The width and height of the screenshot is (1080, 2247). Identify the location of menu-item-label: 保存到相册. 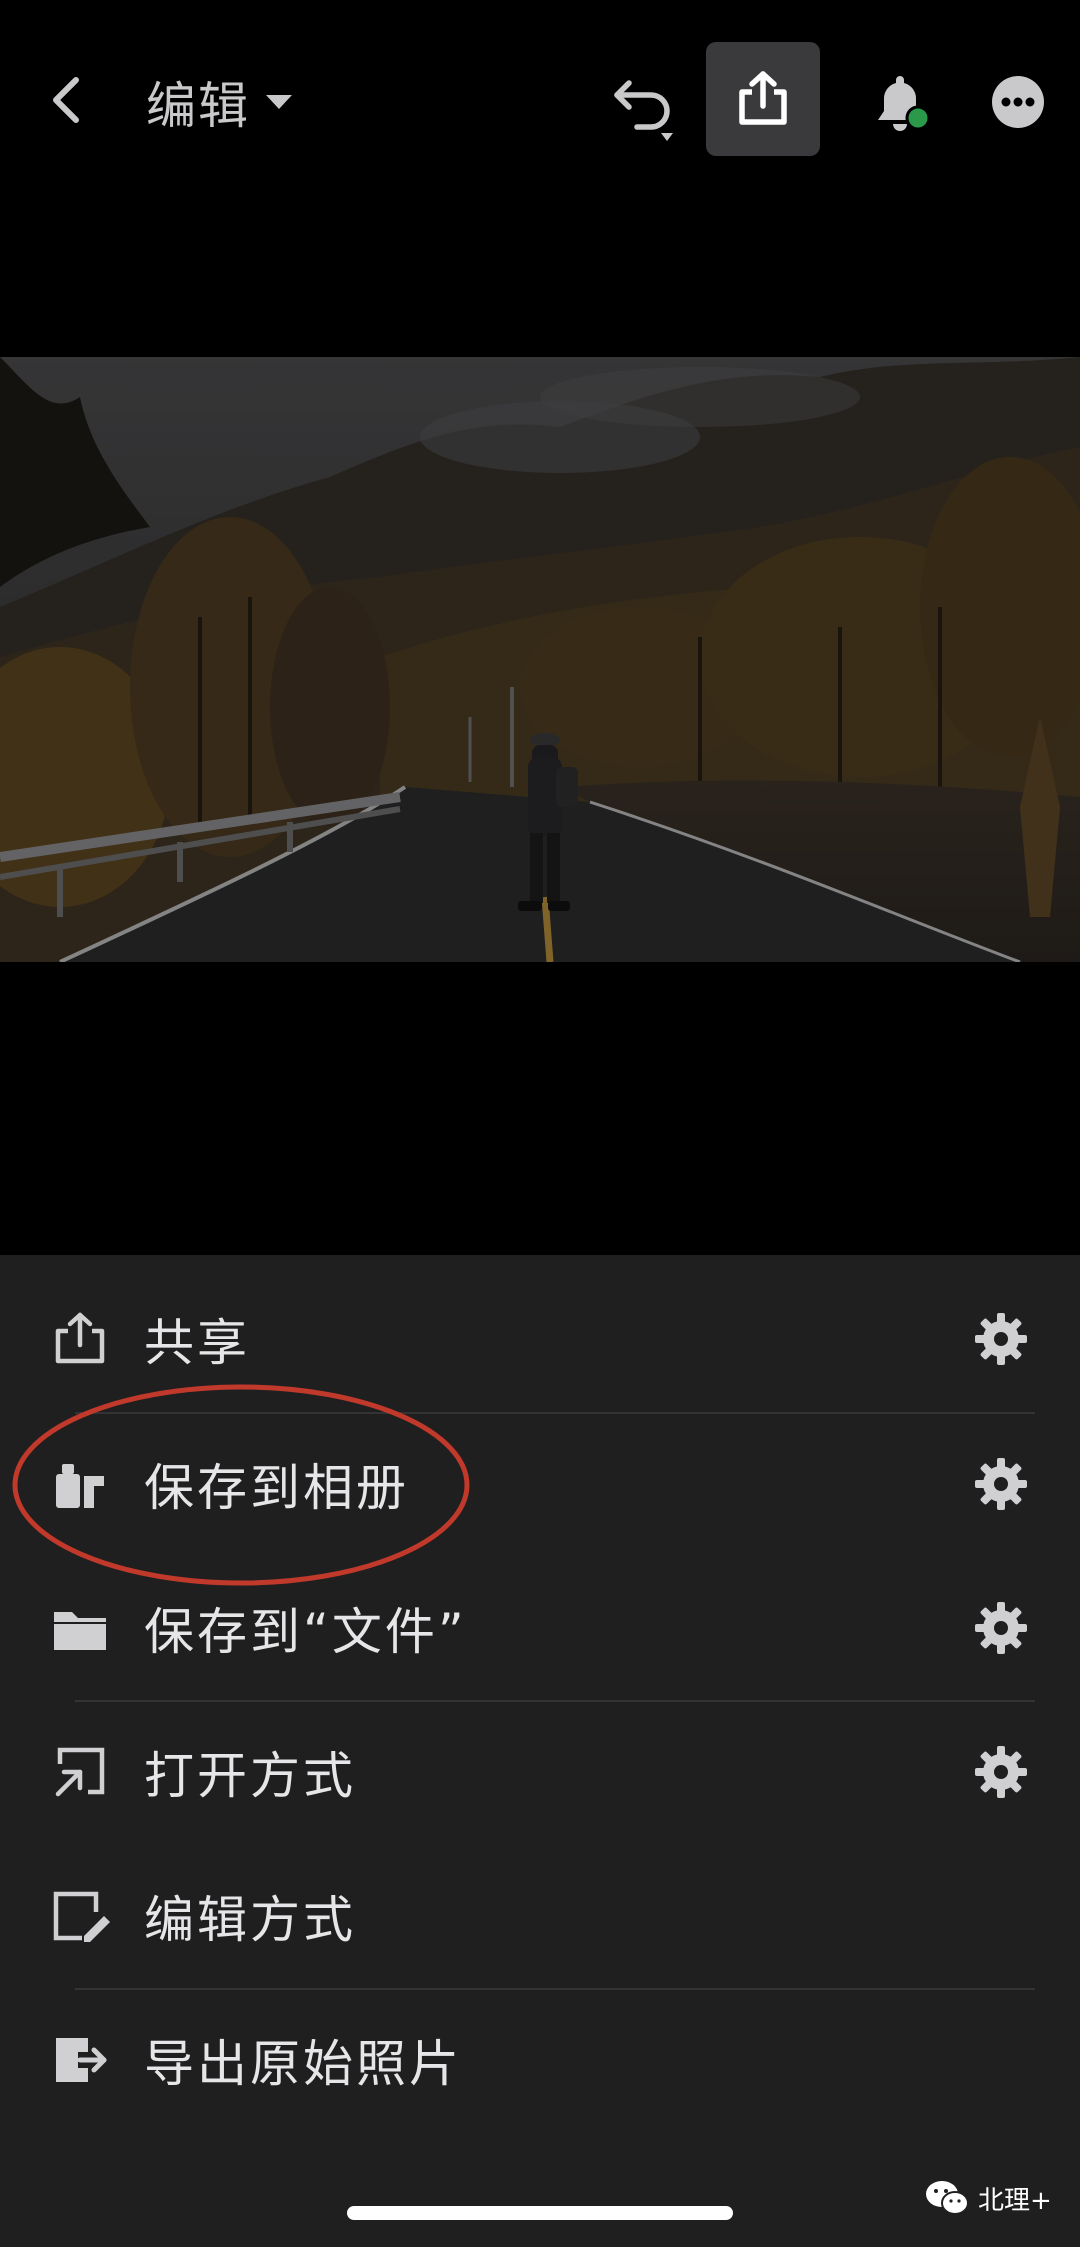
(276, 1488).